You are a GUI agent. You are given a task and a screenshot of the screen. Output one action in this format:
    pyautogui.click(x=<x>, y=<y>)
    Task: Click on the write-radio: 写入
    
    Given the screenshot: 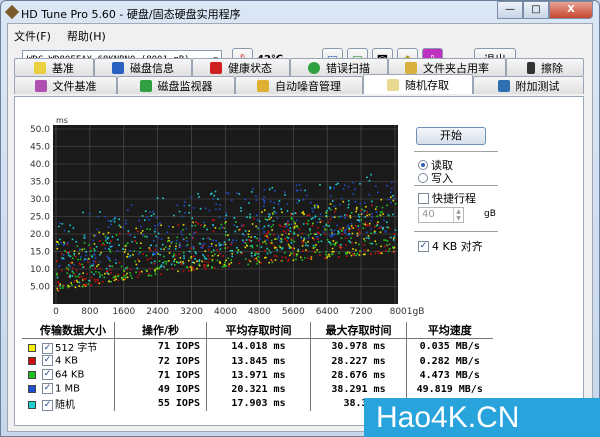 What is the action you would take?
    pyautogui.click(x=435, y=178)
    